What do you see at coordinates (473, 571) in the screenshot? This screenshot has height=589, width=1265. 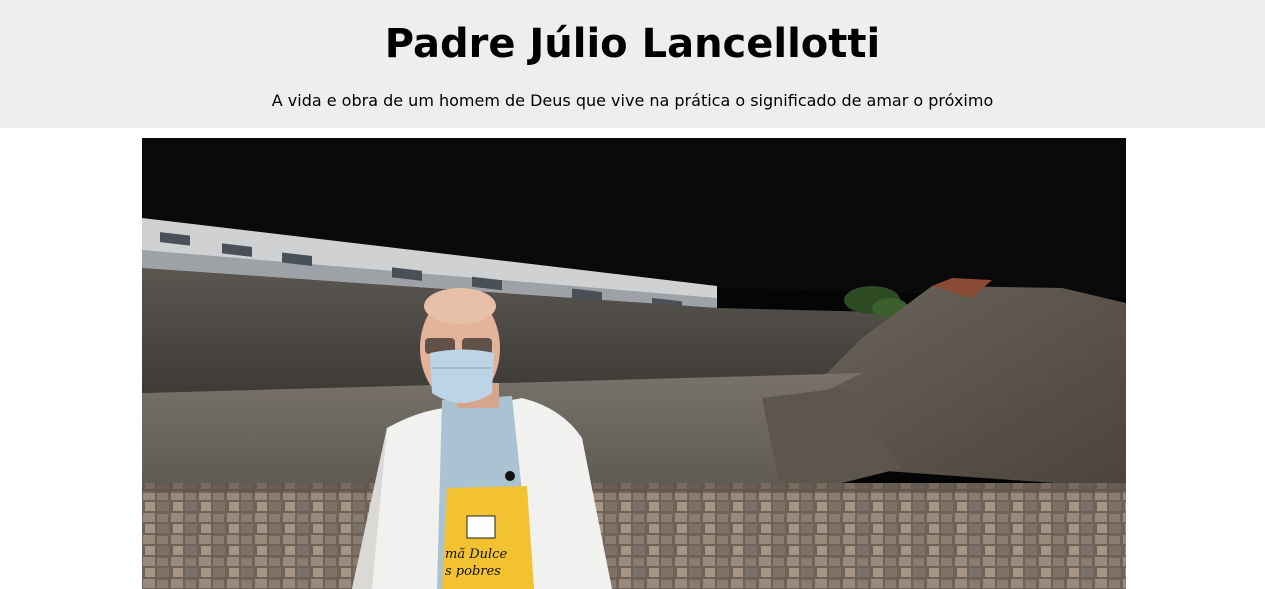 I see `apron-text-2: s pobres` at bounding box center [473, 571].